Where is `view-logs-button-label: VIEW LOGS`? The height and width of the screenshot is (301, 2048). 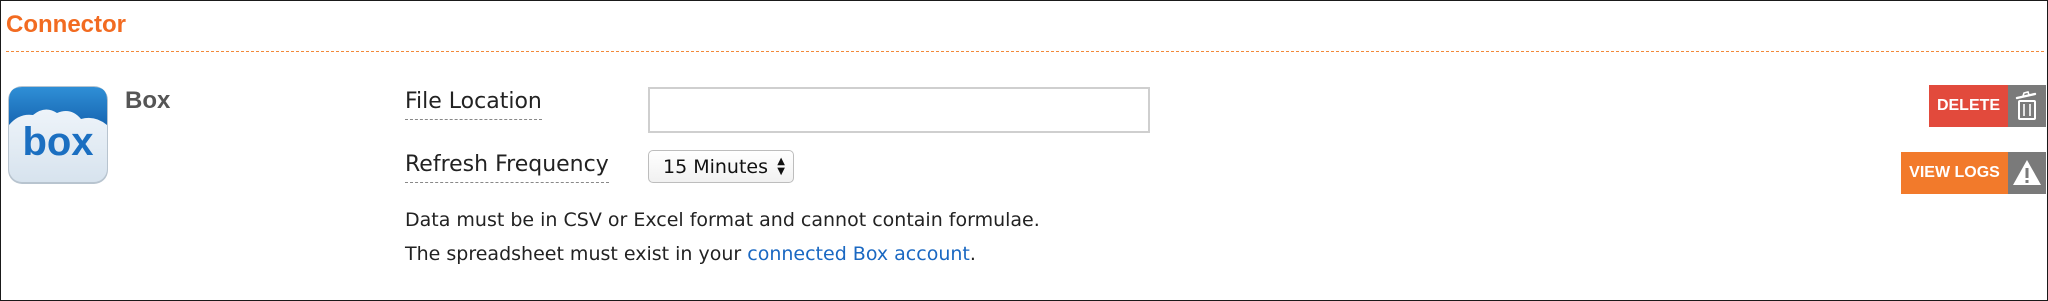 view-logs-button-label: VIEW LOGS is located at coordinates (1954, 173).